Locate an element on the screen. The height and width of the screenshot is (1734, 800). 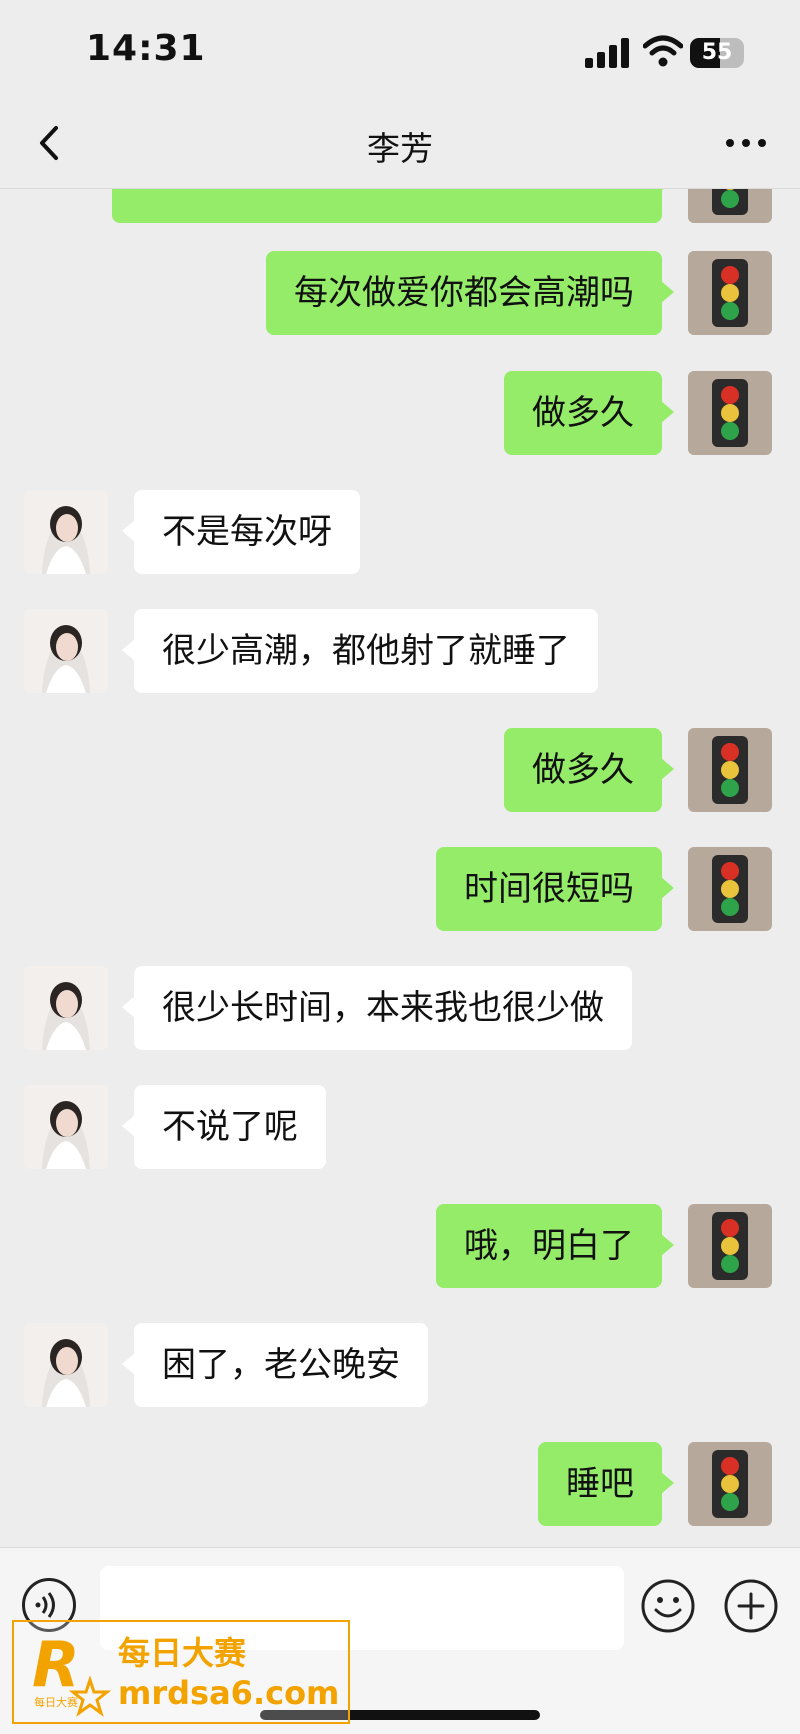
battery-icon: 55 is located at coordinates (717, 53).